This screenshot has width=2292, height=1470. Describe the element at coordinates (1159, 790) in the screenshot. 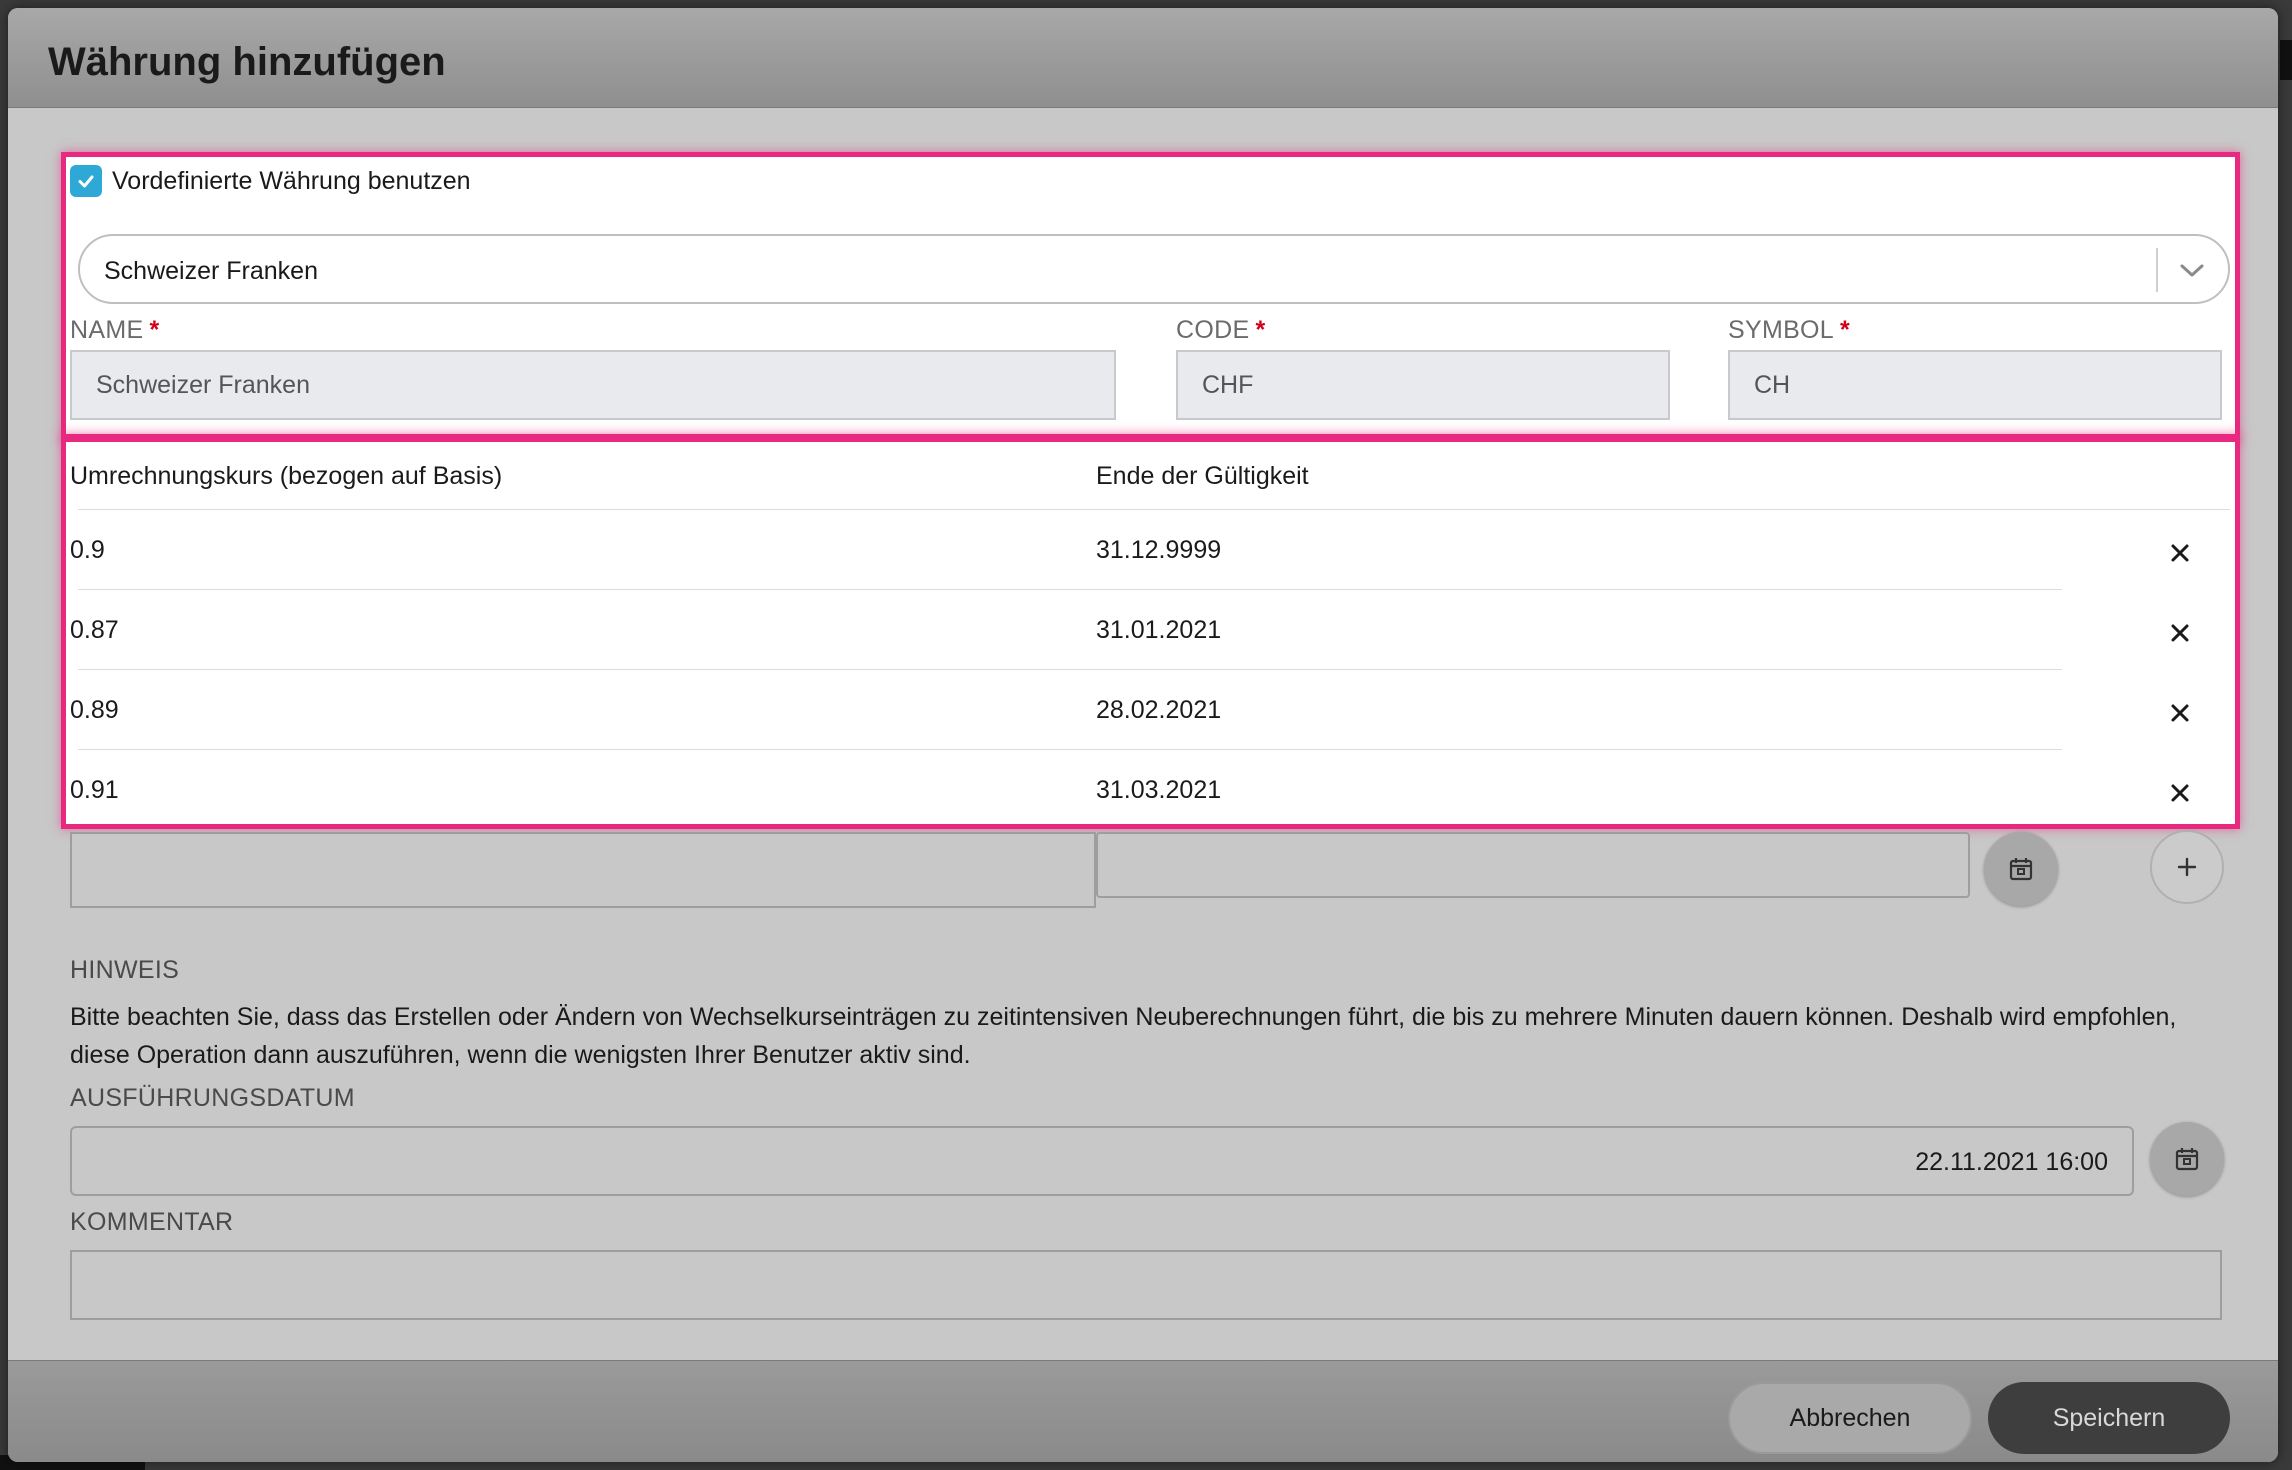

I see `valid-until-cell: 31.03.2021` at that location.